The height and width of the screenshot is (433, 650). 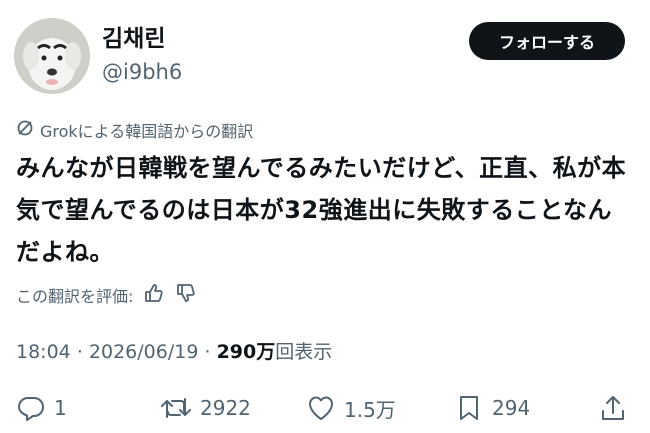 I want to click on bookmark-count: 294, so click(x=511, y=408).